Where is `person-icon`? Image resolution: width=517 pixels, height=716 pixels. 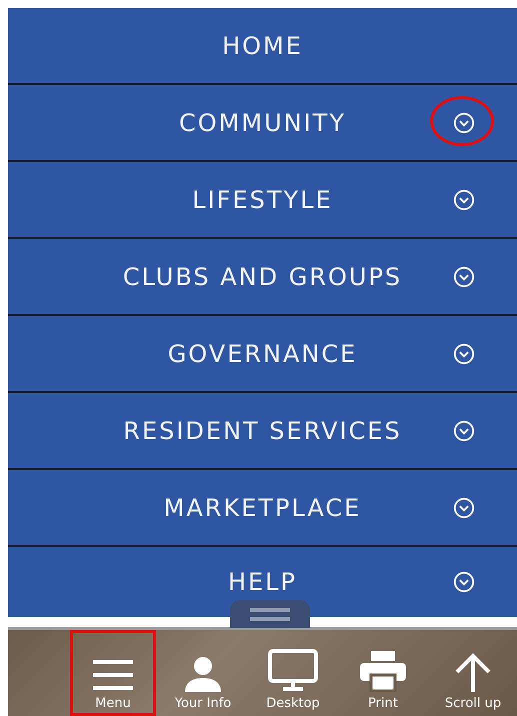 person-icon is located at coordinates (203, 674).